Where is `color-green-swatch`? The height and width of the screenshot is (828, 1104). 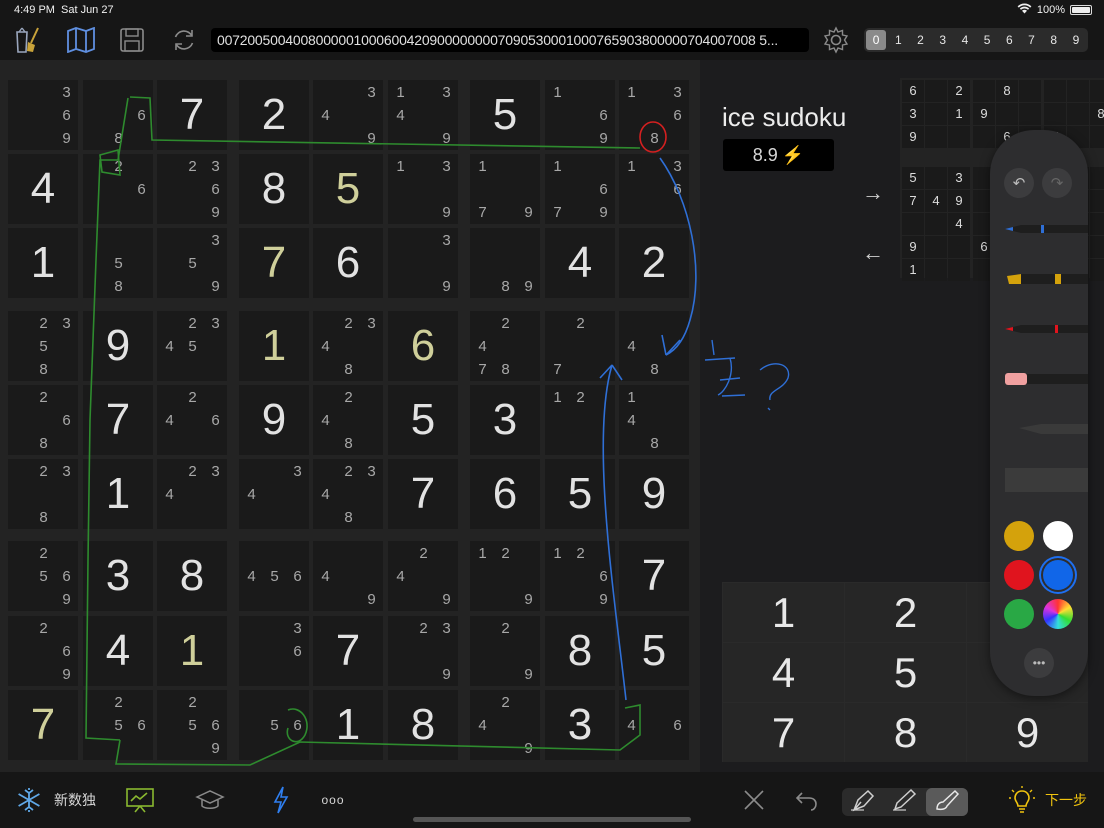 color-green-swatch is located at coordinates (1019, 614).